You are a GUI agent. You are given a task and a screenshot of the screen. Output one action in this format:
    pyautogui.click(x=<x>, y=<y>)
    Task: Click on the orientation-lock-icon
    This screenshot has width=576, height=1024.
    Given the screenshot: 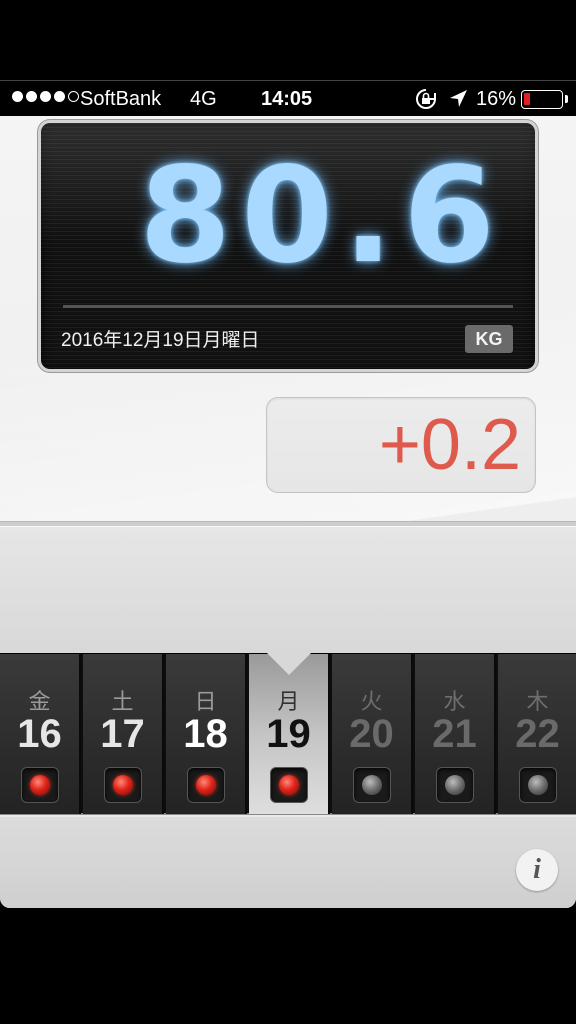 What is the action you would take?
    pyautogui.click(x=426, y=99)
    